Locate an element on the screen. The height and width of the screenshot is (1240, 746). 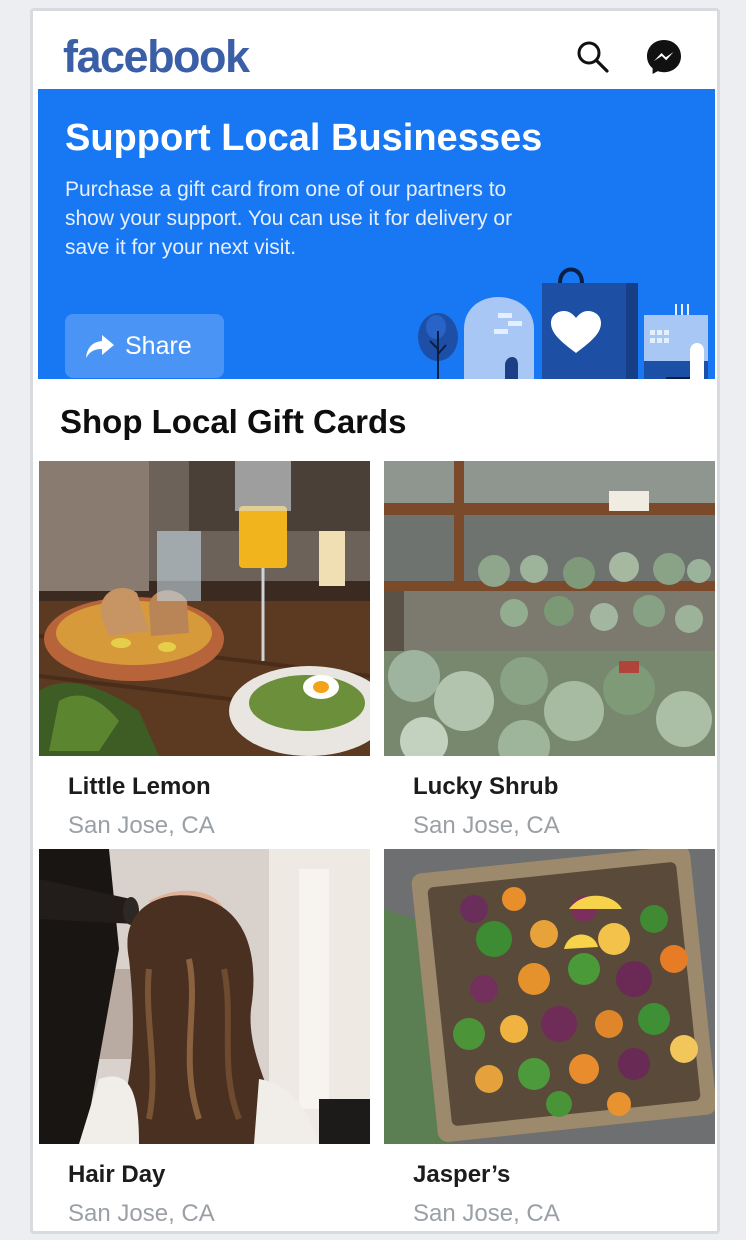
gift-card-hair-day: Hair Day San Jose, CA is located at coordinates (204, 1038).